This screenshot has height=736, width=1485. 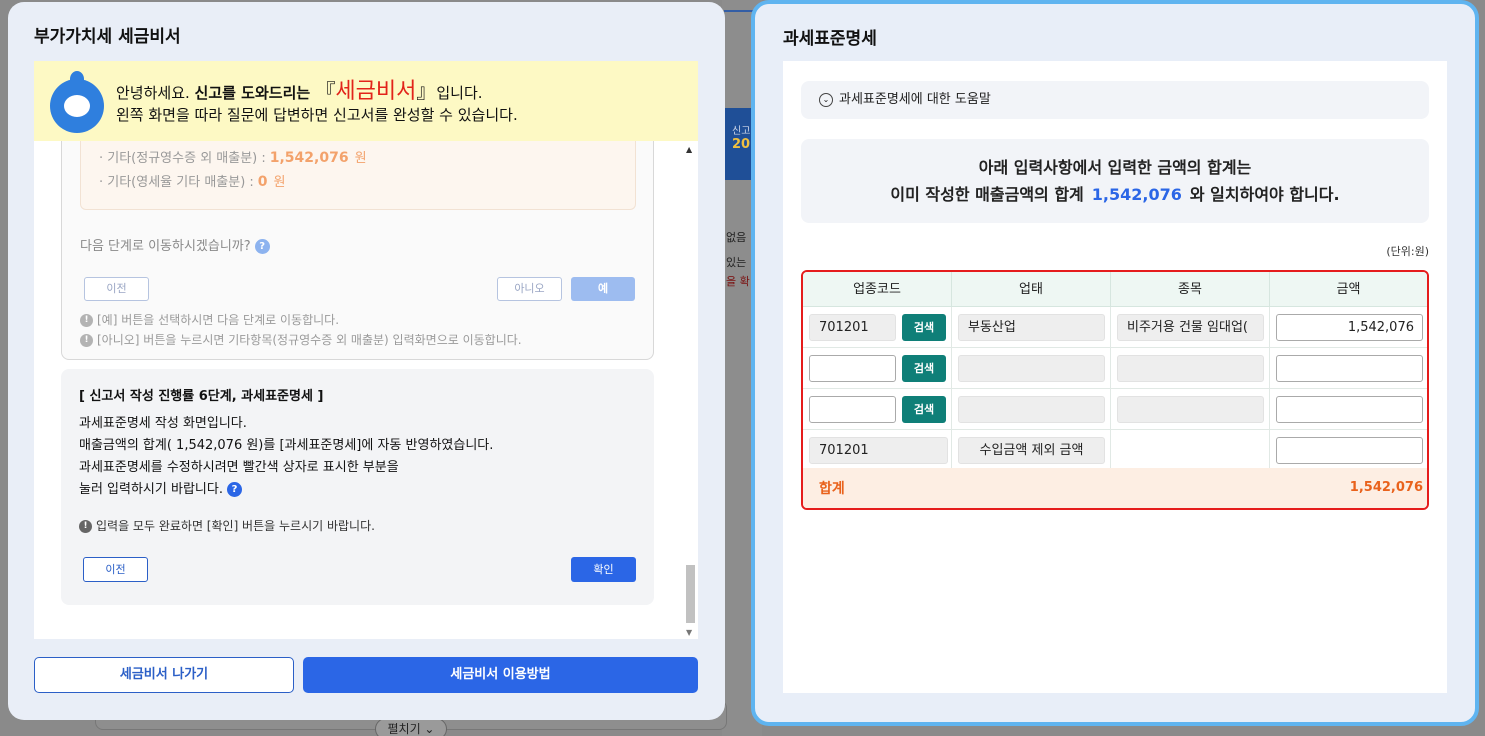 I want to click on business-type-field: 수입금액 제외 금액, so click(x=1031, y=450).